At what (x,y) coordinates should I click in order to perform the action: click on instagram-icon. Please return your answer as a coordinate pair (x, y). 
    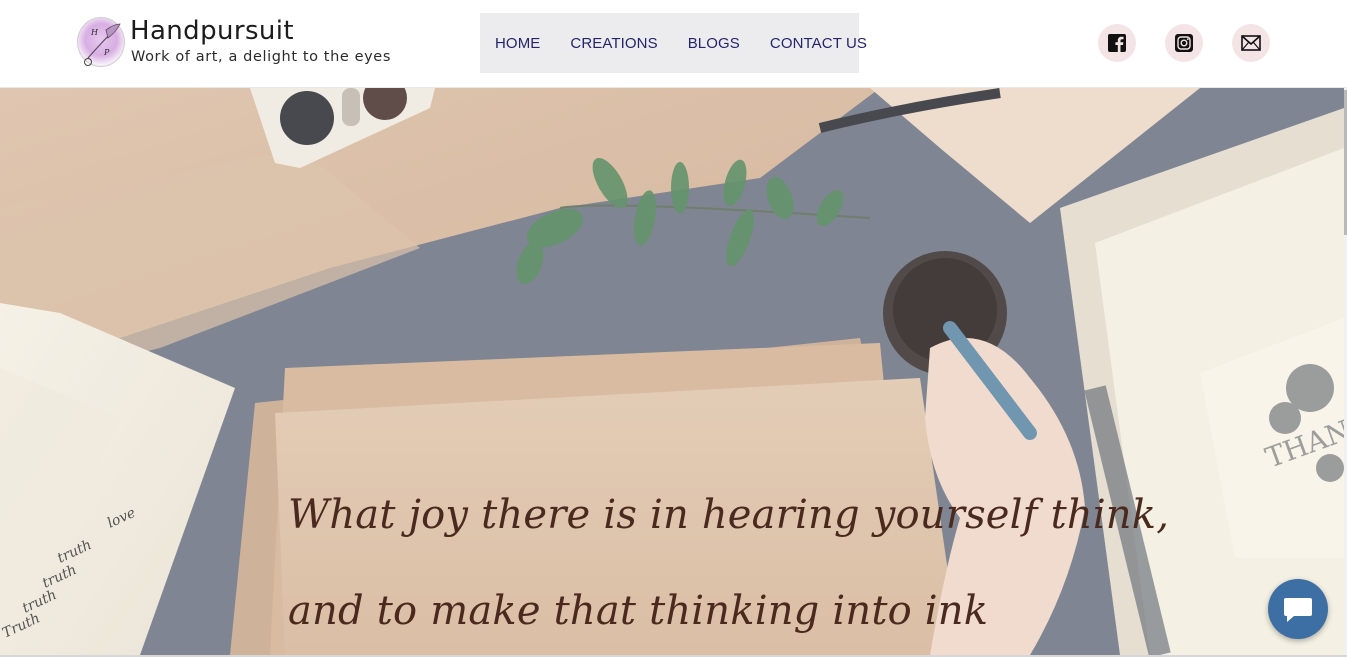
    Looking at the image, I should click on (1184, 43).